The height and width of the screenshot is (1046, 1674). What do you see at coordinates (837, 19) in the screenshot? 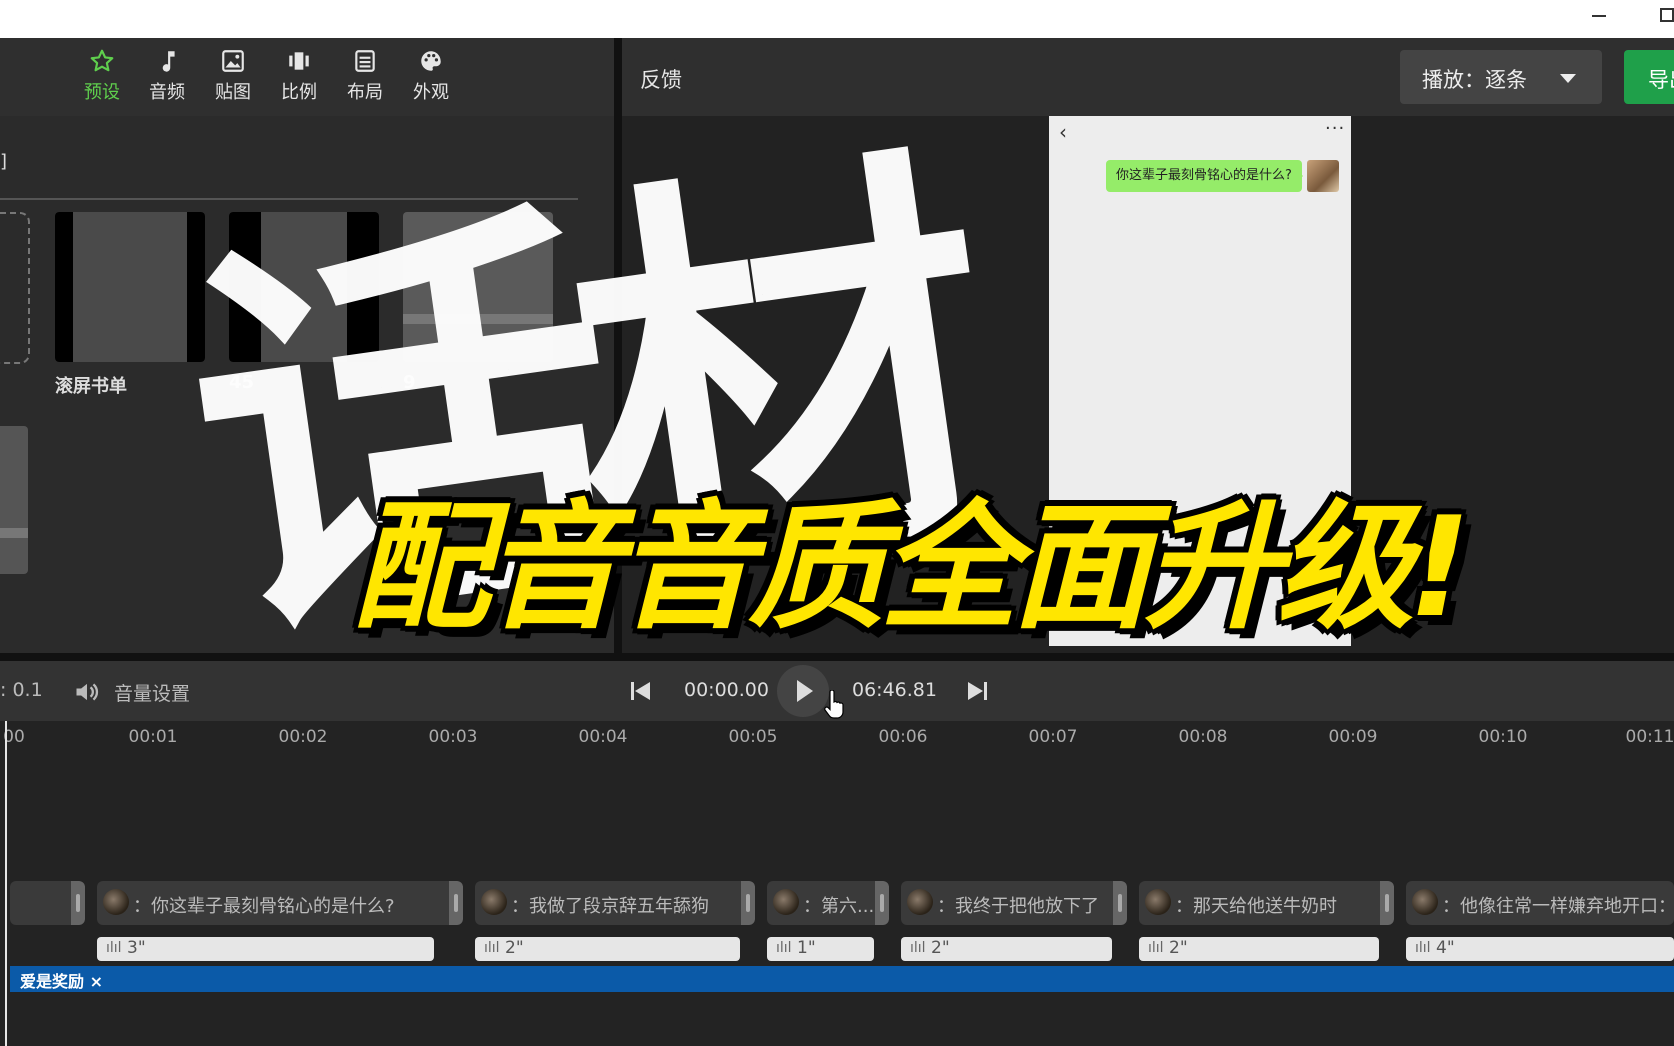
I see `window-titlebar` at bounding box center [837, 19].